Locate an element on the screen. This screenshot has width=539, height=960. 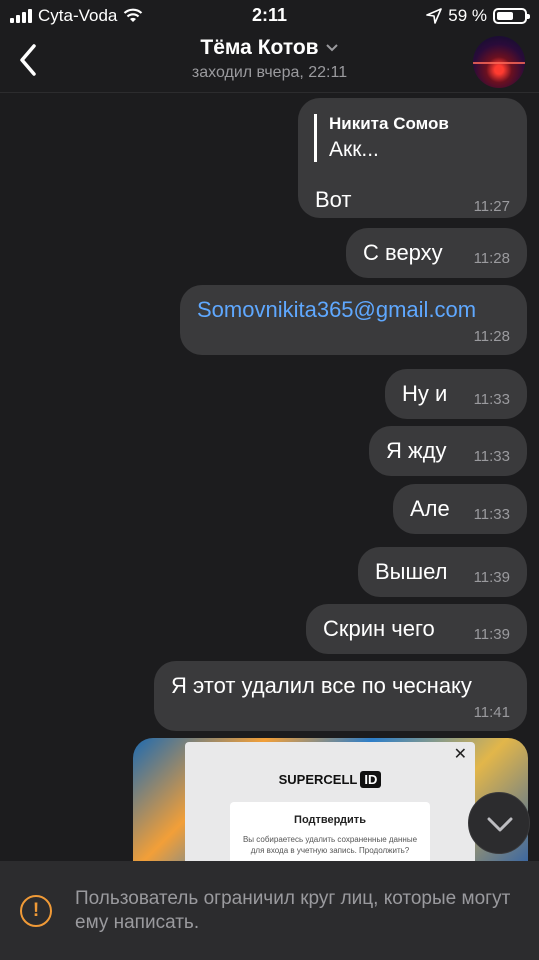
email-link: Somovnikita365@gmail.com is located at coordinates (336, 310).